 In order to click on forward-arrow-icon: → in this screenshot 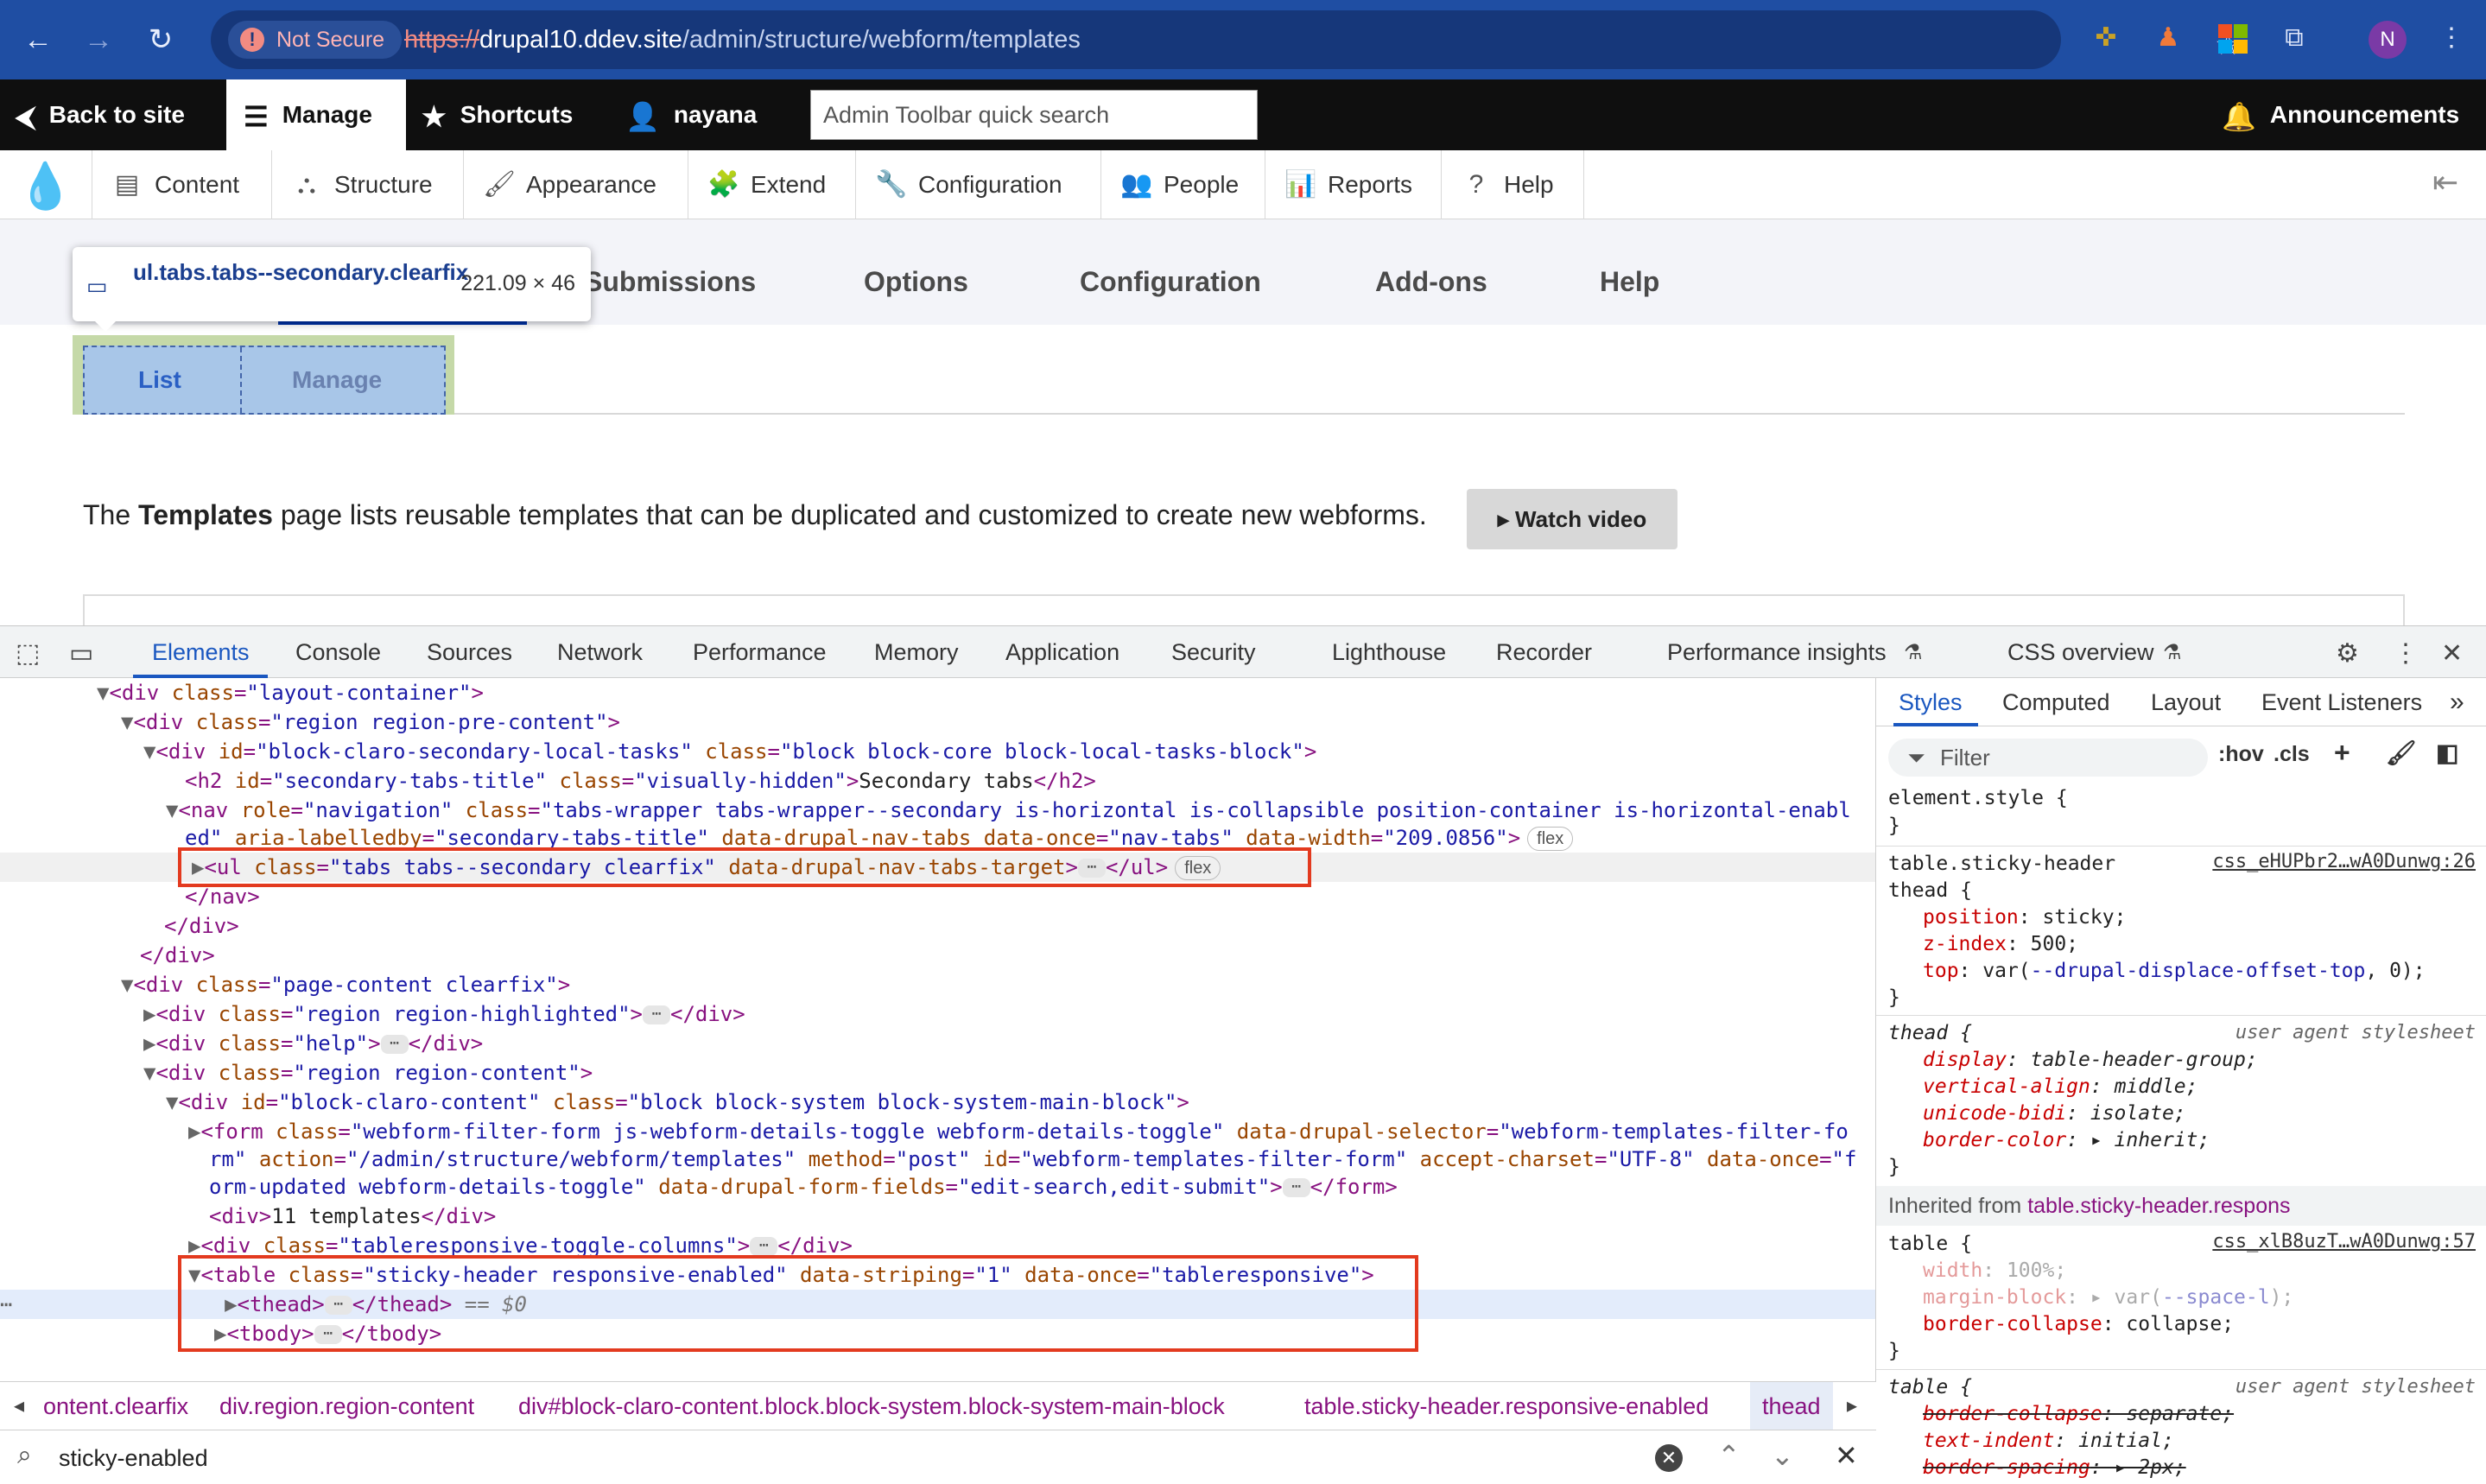, I will do `click(98, 39)`.